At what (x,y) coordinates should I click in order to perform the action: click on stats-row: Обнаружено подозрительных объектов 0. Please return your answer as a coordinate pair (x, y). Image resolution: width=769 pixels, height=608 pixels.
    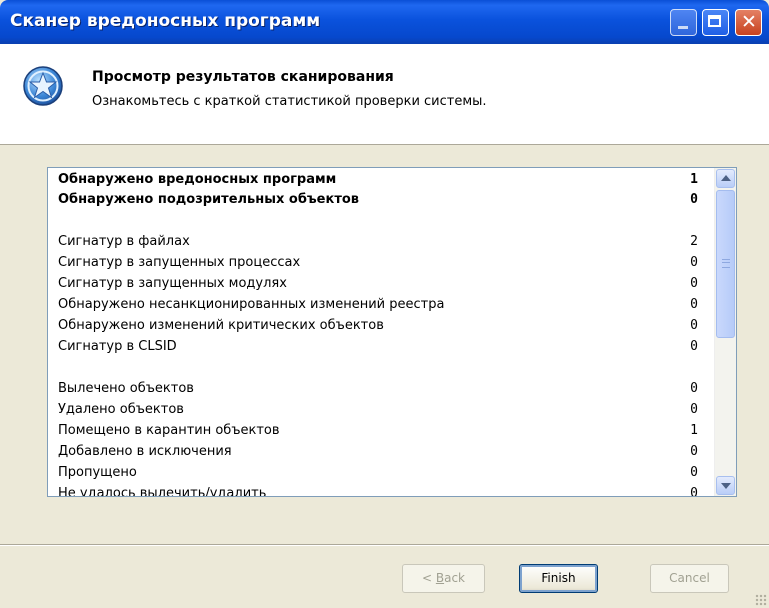
    Looking at the image, I should click on (378, 202).